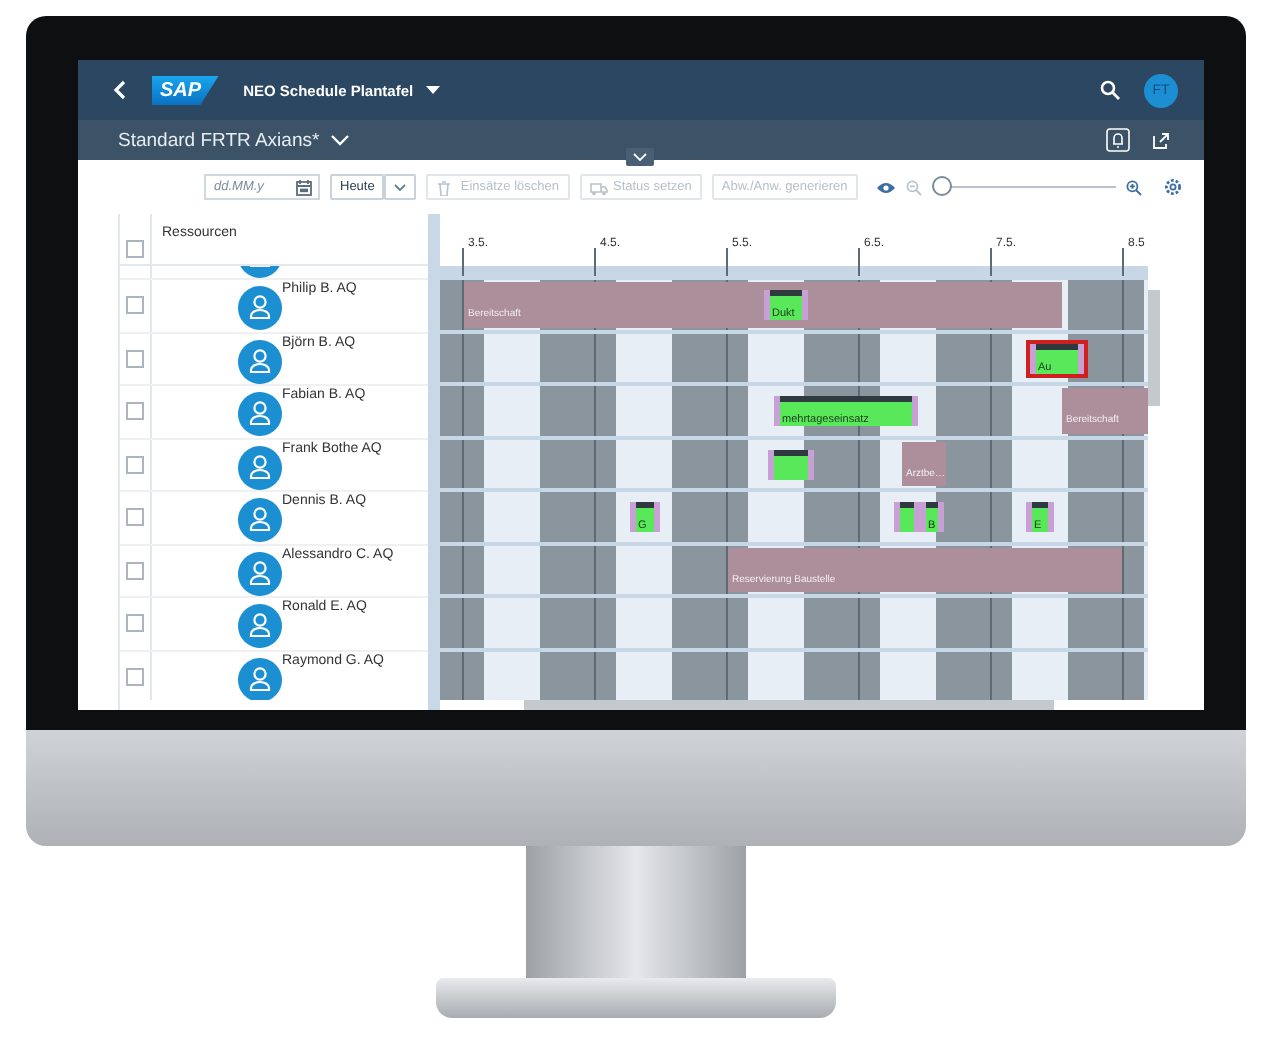 The height and width of the screenshot is (1048, 1262). Describe the element at coordinates (640, 157) in the screenshot. I see `collapse-header-icon` at that location.